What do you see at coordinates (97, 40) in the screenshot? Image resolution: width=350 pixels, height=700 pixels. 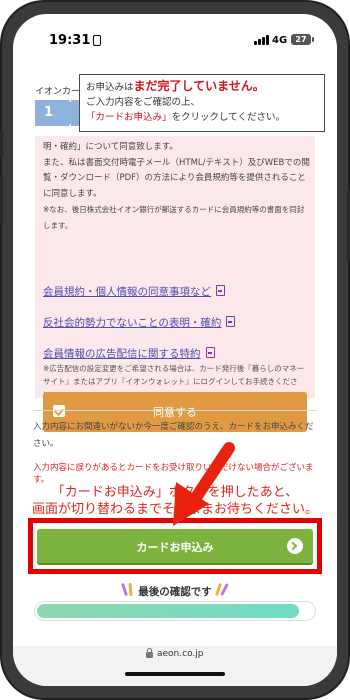 I see `sim-card-icon` at bounding box center [97, 40].